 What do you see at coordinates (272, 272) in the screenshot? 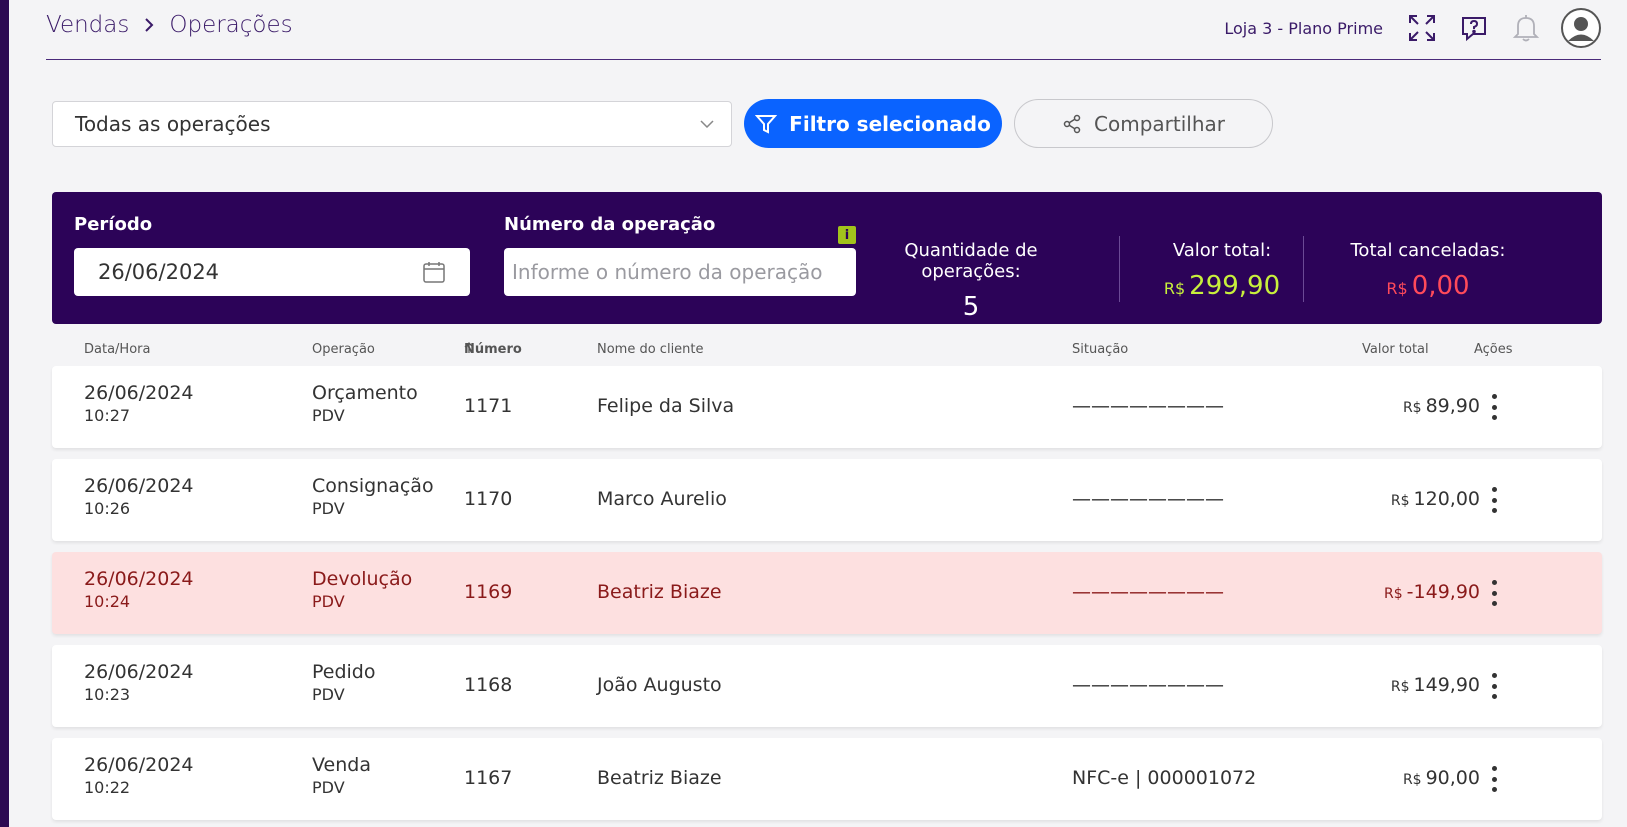
I see `period-date-input: 26/06/2024` at bounding box center [272, 272].